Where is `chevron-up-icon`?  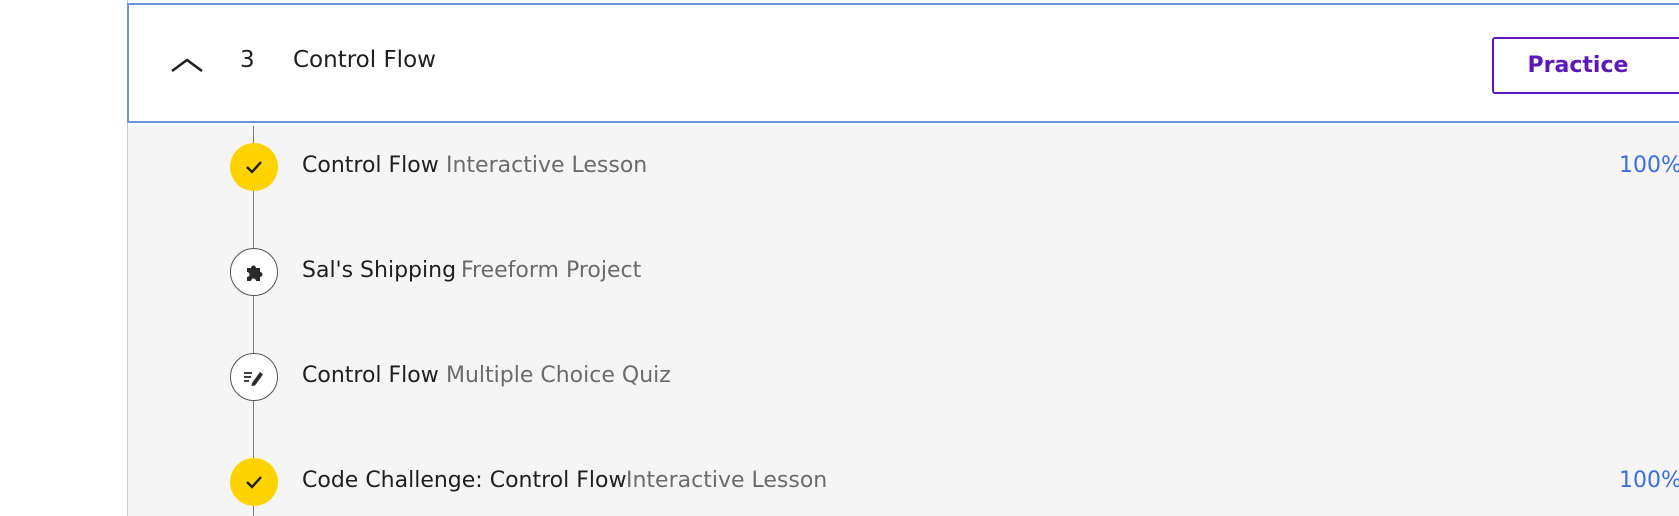
chevron-up-icon is located at coordinates (187, 65).